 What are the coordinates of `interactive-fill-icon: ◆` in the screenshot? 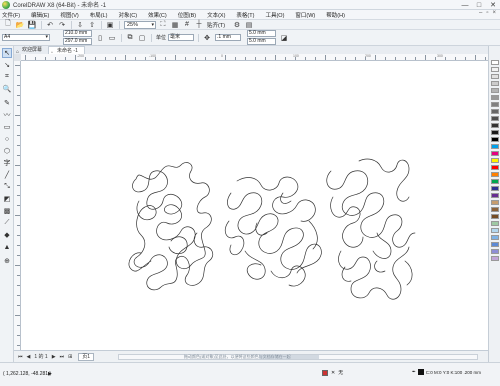 It's located at (7, 235).